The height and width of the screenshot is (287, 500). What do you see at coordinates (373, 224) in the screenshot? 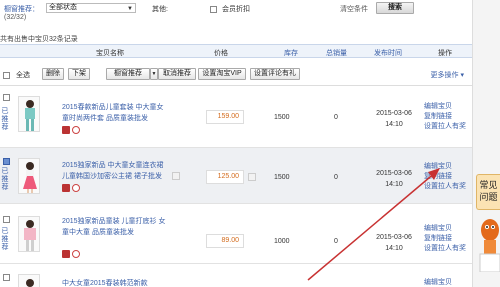
I see `annotation-arrow-icon` at bounding box center [373, 224].